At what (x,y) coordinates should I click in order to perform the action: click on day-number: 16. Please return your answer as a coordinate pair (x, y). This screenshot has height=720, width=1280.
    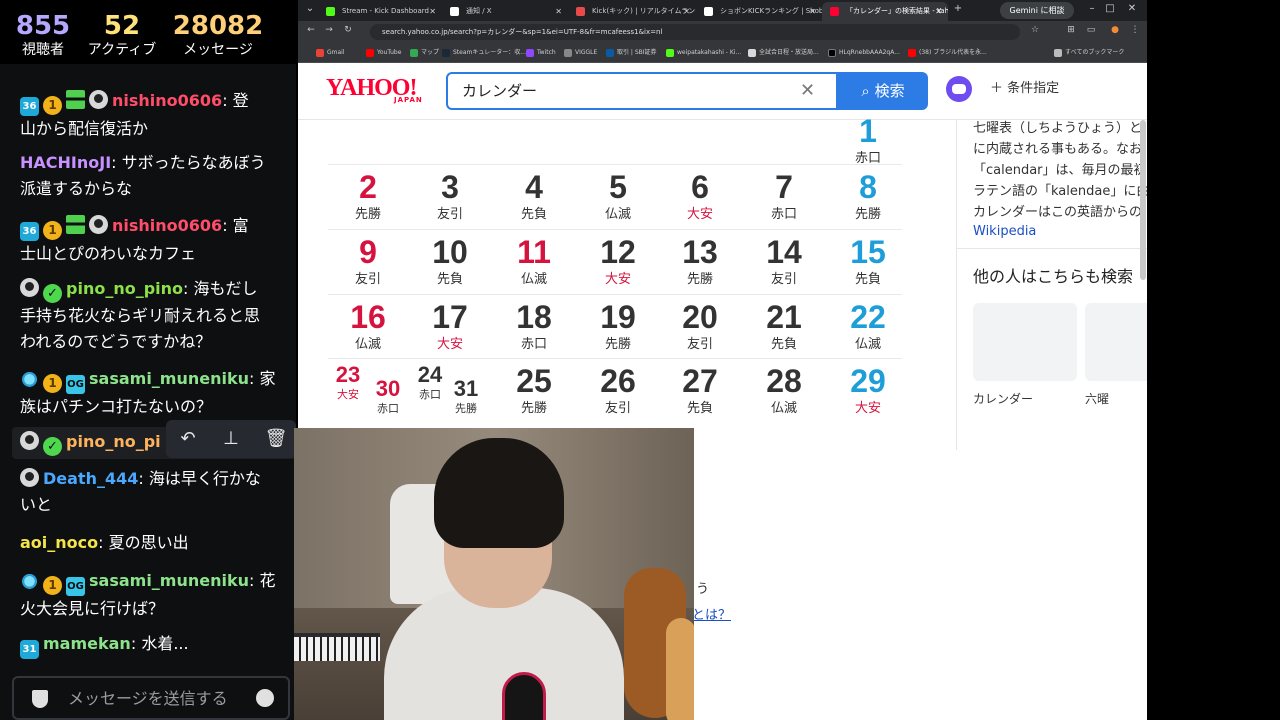
    Looking at the image, I should click on (368, 317).